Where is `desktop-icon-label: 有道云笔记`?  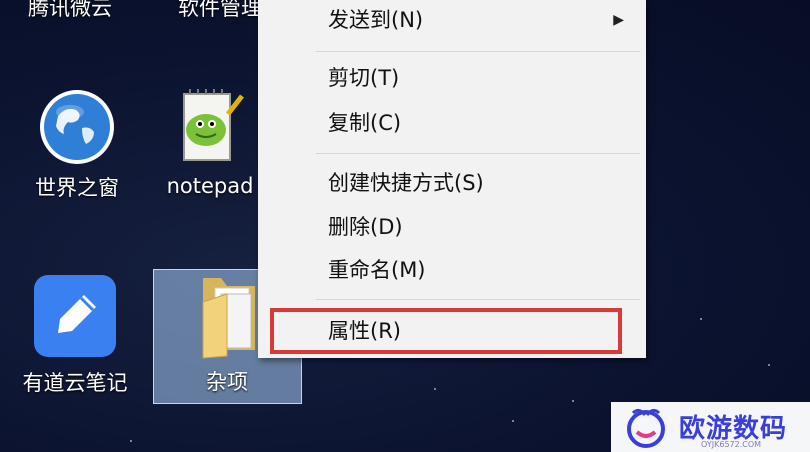 desktop-icon-label: 有道云笔记 is located at coordinates (75, 383).